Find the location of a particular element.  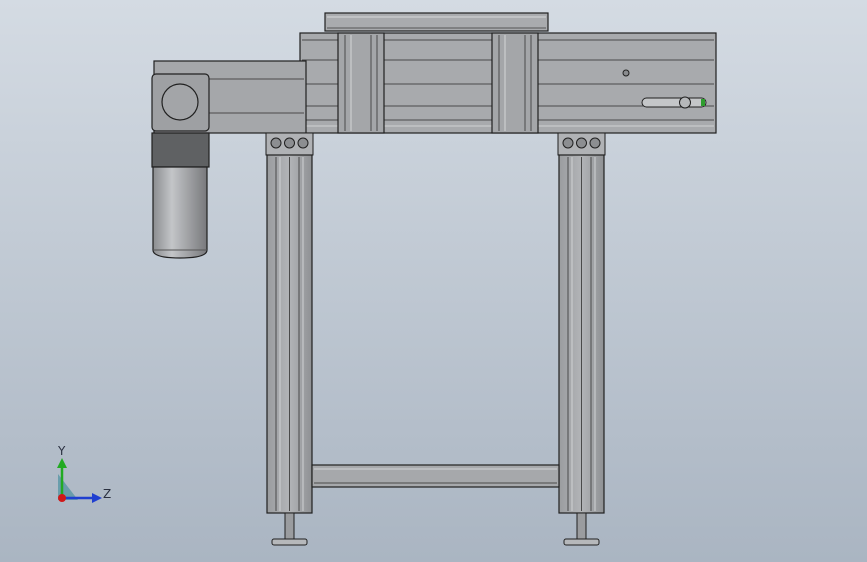

limit-switch-slot is located at coordinates (674, 102).